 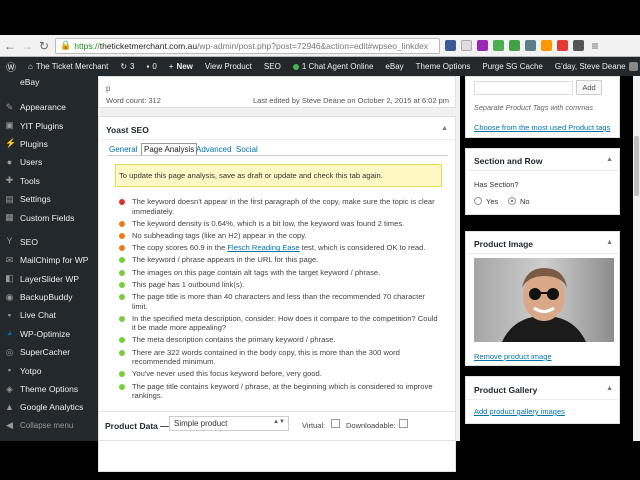 I want to click on tab-advanced: Advanced, so click(x=214, y=149).